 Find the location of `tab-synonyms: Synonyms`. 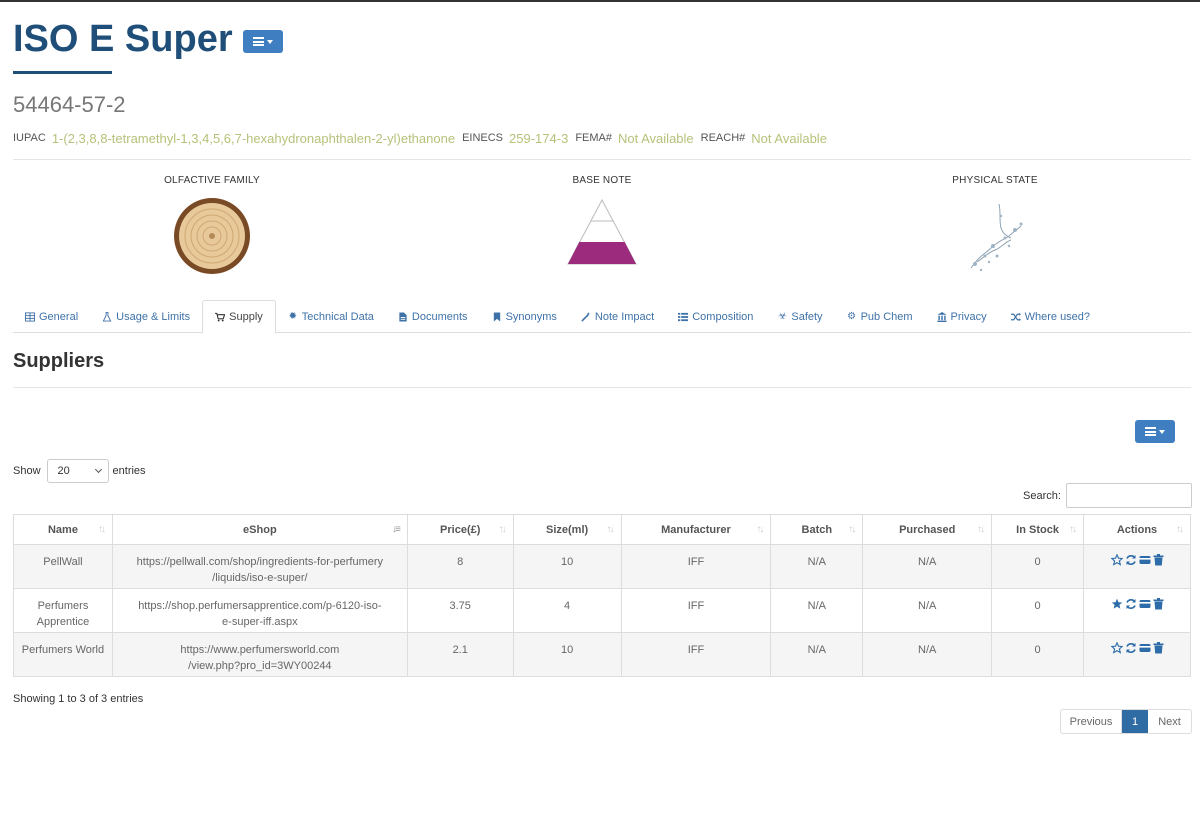

tab-synonyms: Synonyms is located at coordinates (524, 316).